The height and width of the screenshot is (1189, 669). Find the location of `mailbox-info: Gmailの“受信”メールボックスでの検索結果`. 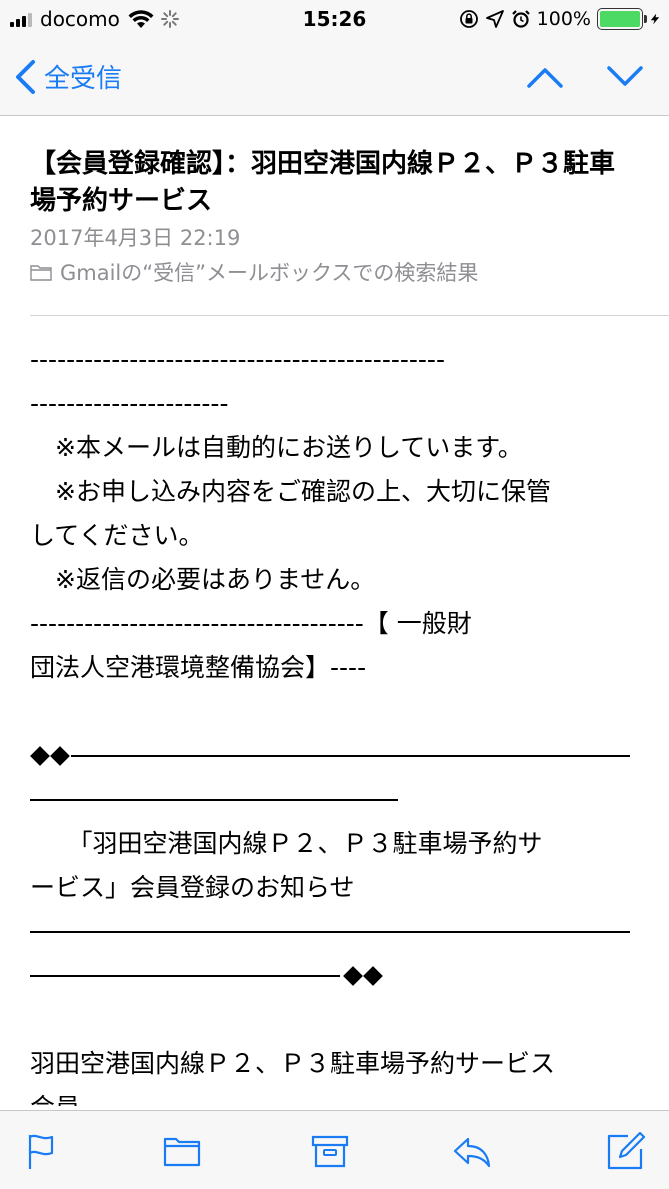

mailbox-info: Gmailの“受信”メールボックスでの検索結果 is located at coordinates (254, 272).